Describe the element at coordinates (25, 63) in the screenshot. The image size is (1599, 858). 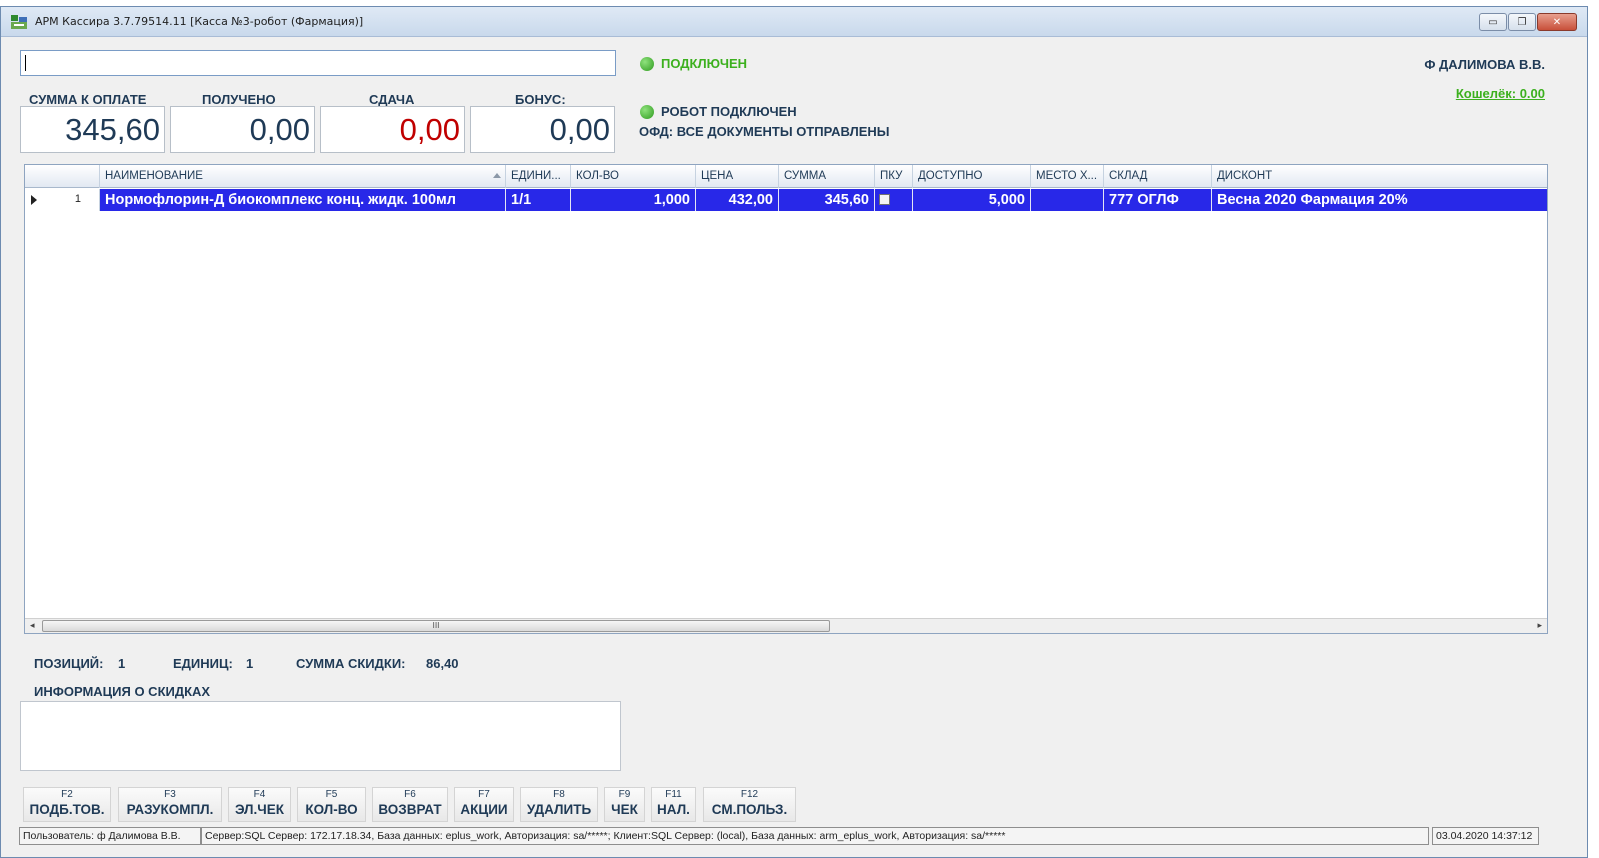
I see `text-caret` at that location.